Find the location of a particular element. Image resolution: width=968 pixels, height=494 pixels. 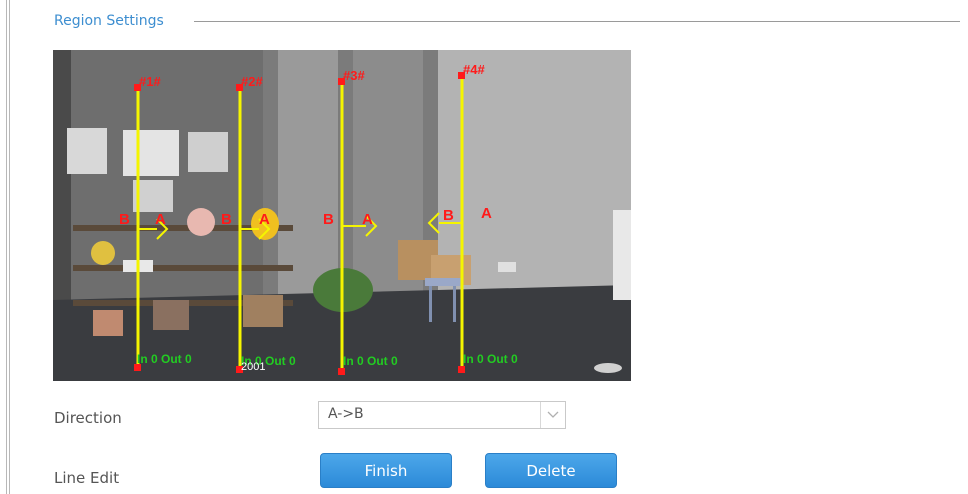

line-3-side-b: B is located at coordinates (328, 219).